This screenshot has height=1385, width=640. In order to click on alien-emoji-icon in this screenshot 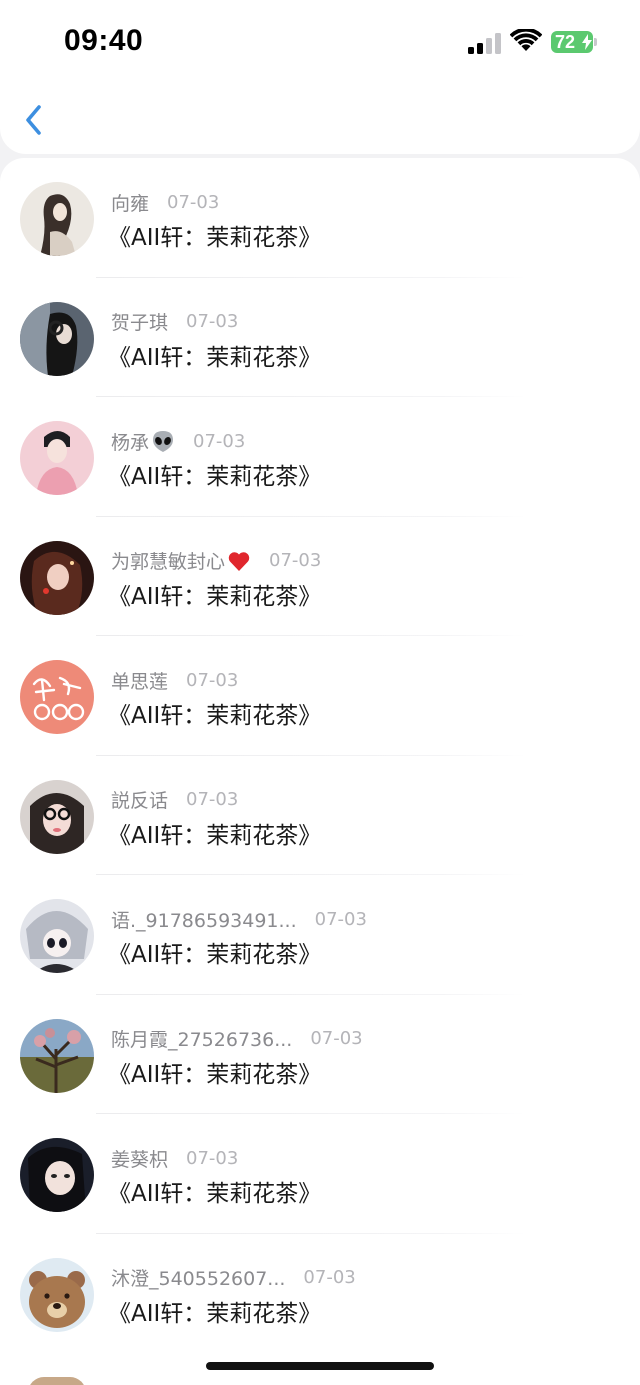, I will do `click(163, 441)`.